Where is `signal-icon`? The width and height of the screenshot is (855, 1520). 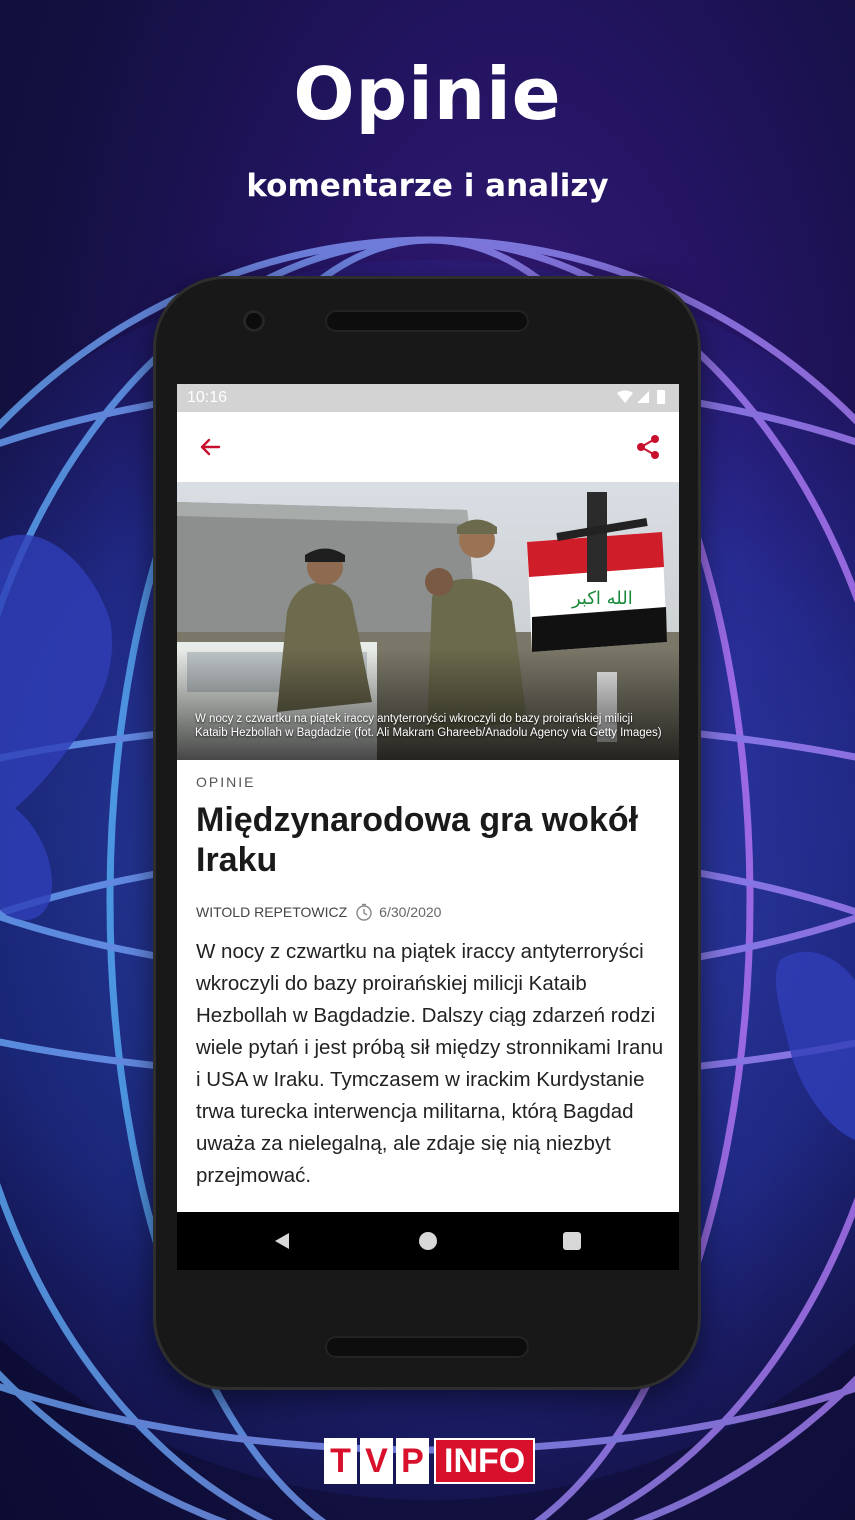
signal-icon is located at coordinates (643, 397).